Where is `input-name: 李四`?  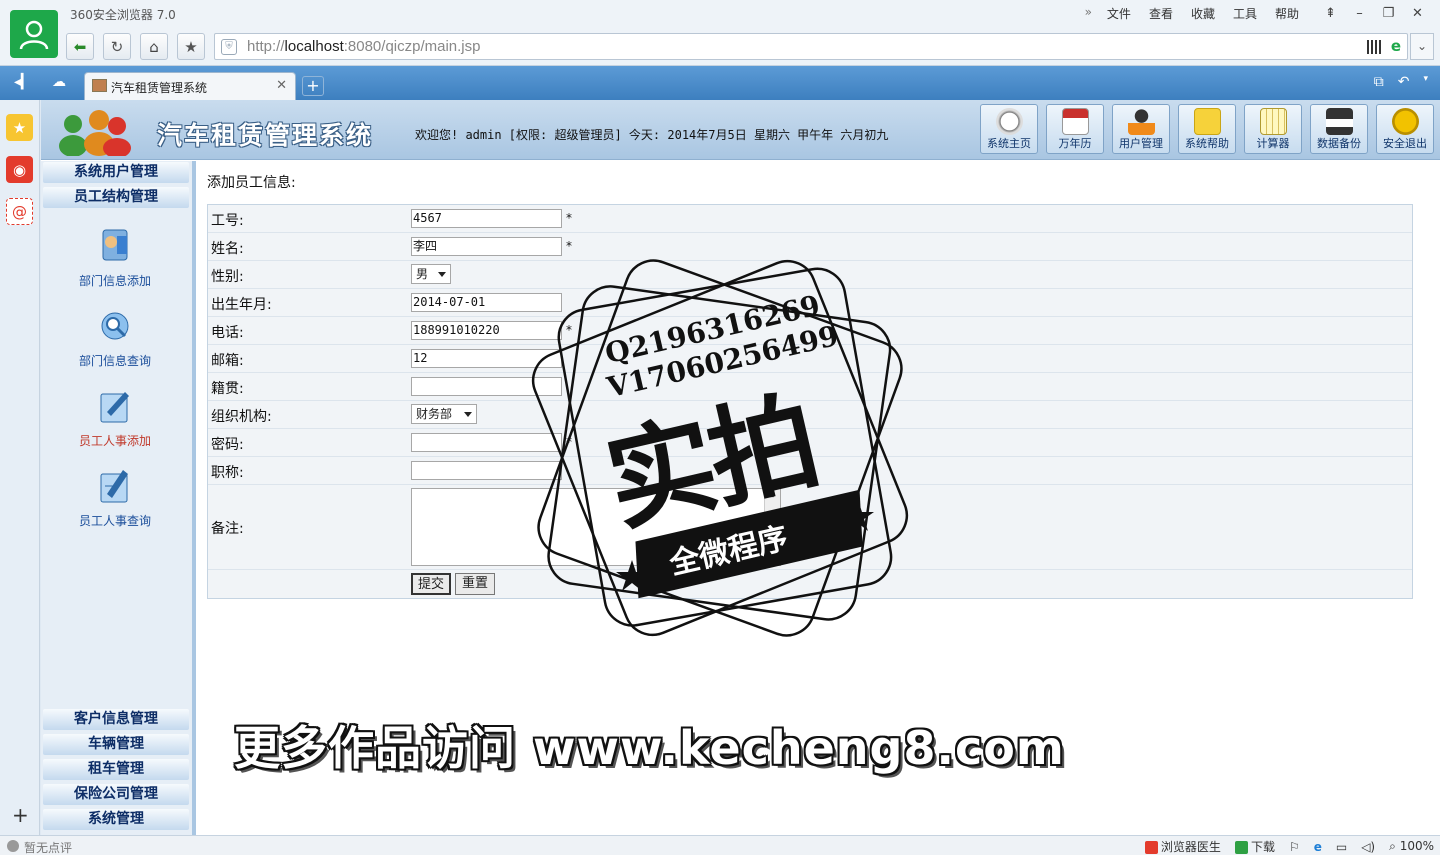 input-name: 李四 is located at coordinates (486, 246).